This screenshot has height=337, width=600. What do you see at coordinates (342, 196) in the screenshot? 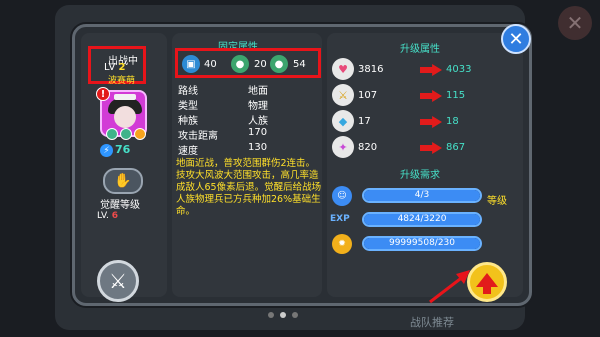
I see `face-icon: ☺` at bounding box center [342, 196].